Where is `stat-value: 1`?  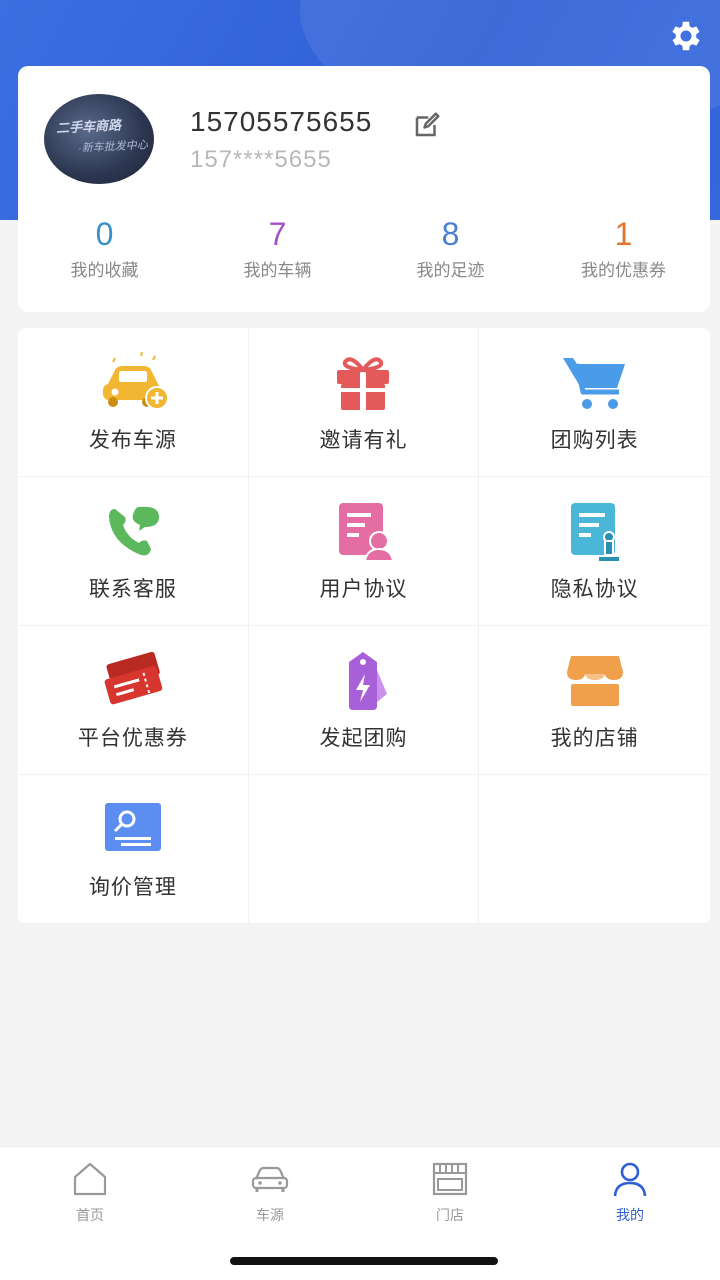
stat-value: 1 is located at coordinates (623, 234).